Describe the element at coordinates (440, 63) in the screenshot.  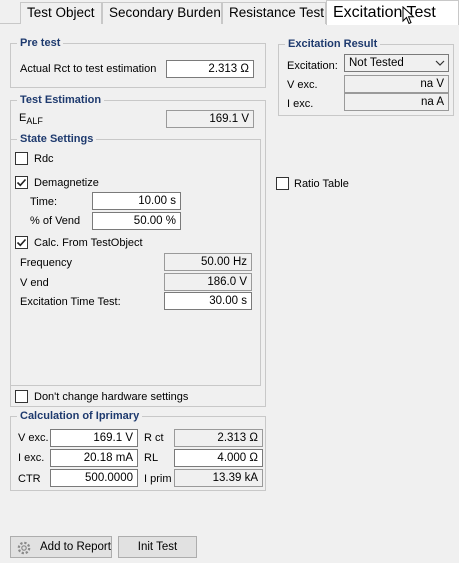
I see `chevron-down-icon` at that location.